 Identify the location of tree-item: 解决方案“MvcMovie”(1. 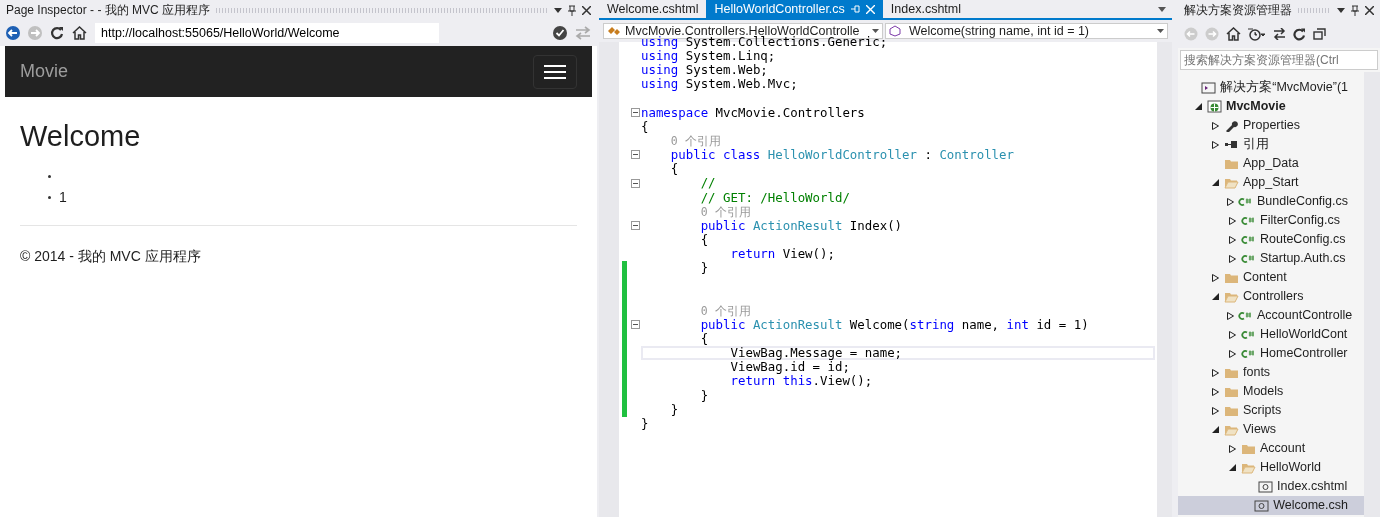
(1271, 87).